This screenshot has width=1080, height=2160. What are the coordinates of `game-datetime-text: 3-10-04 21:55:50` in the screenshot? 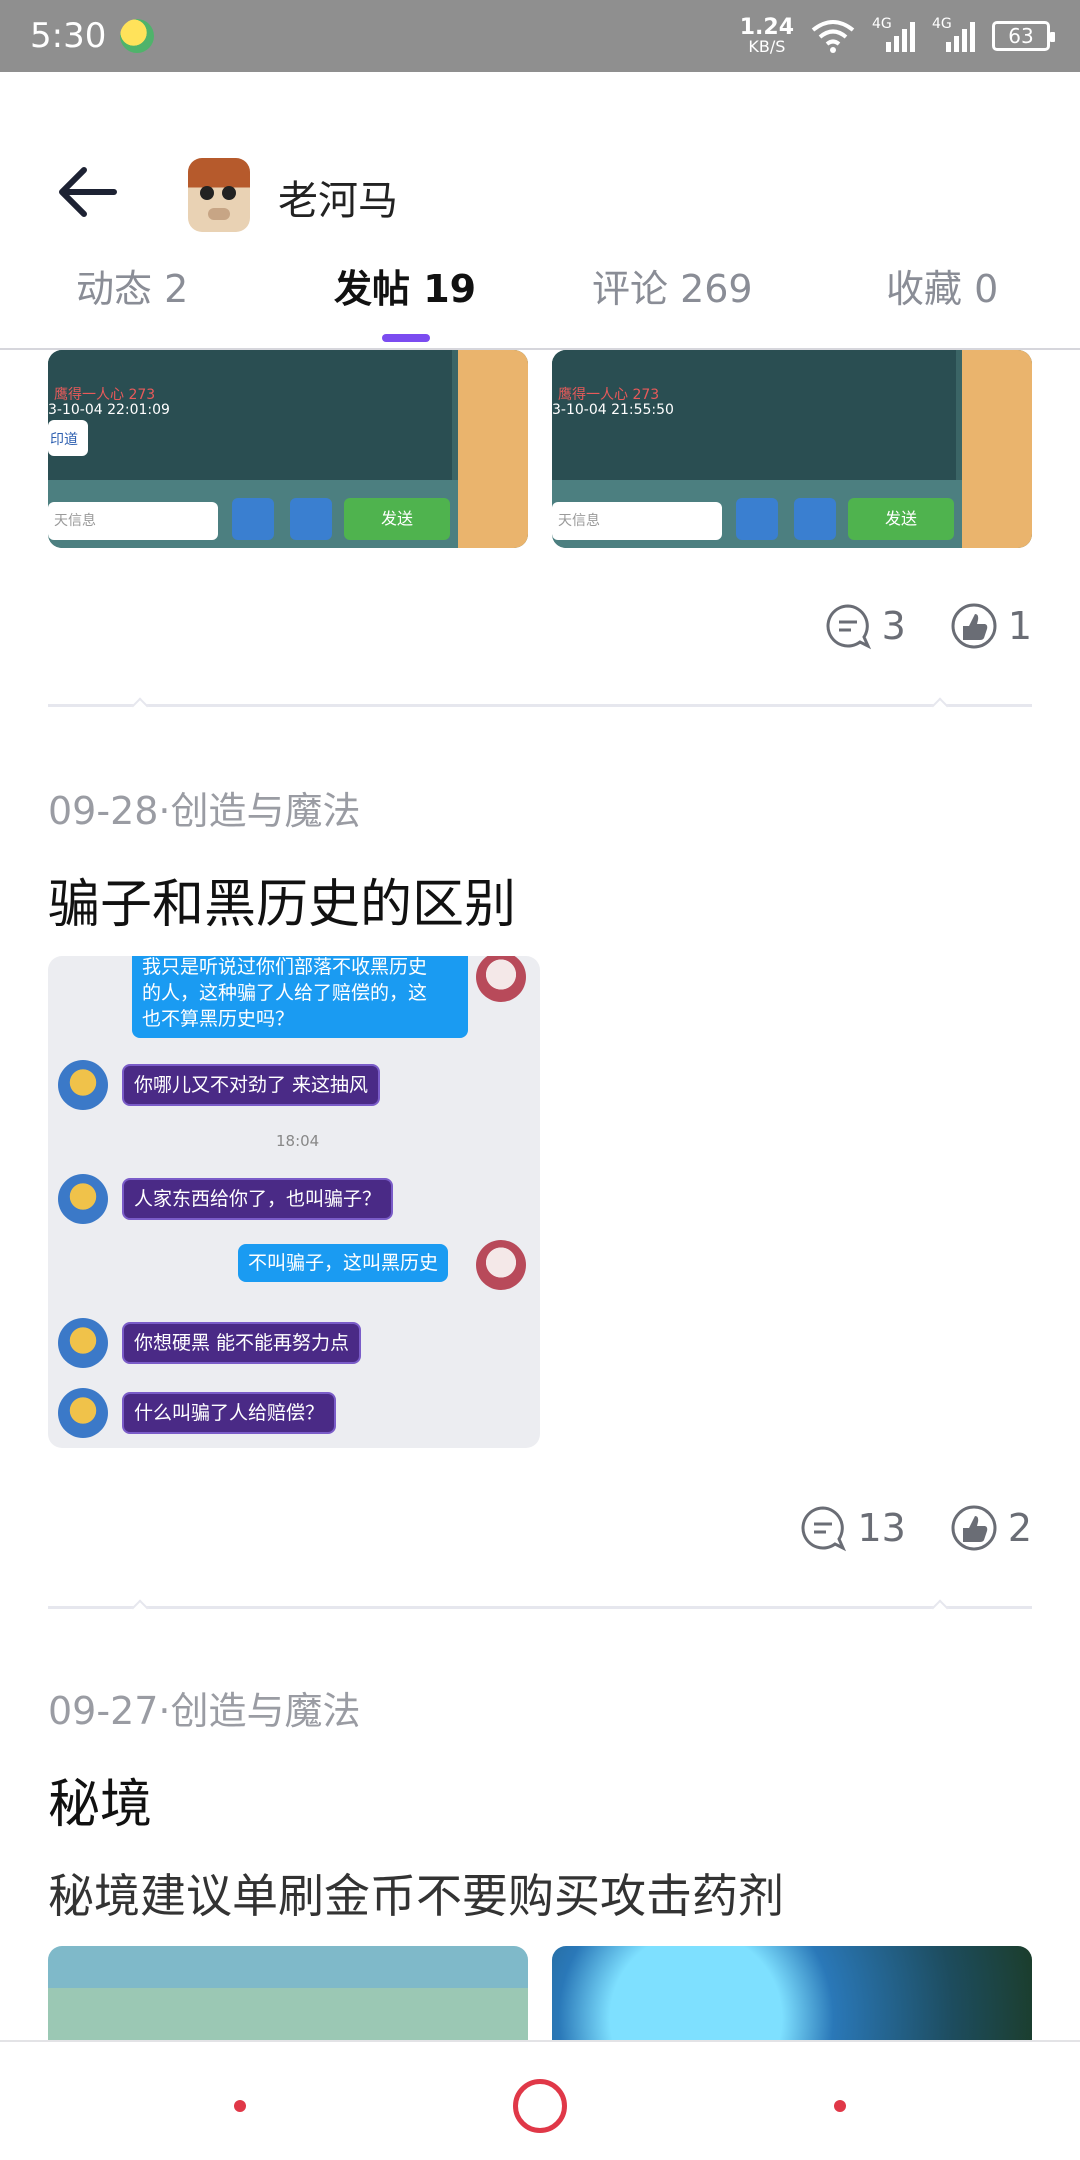 It's located at (613, 410).